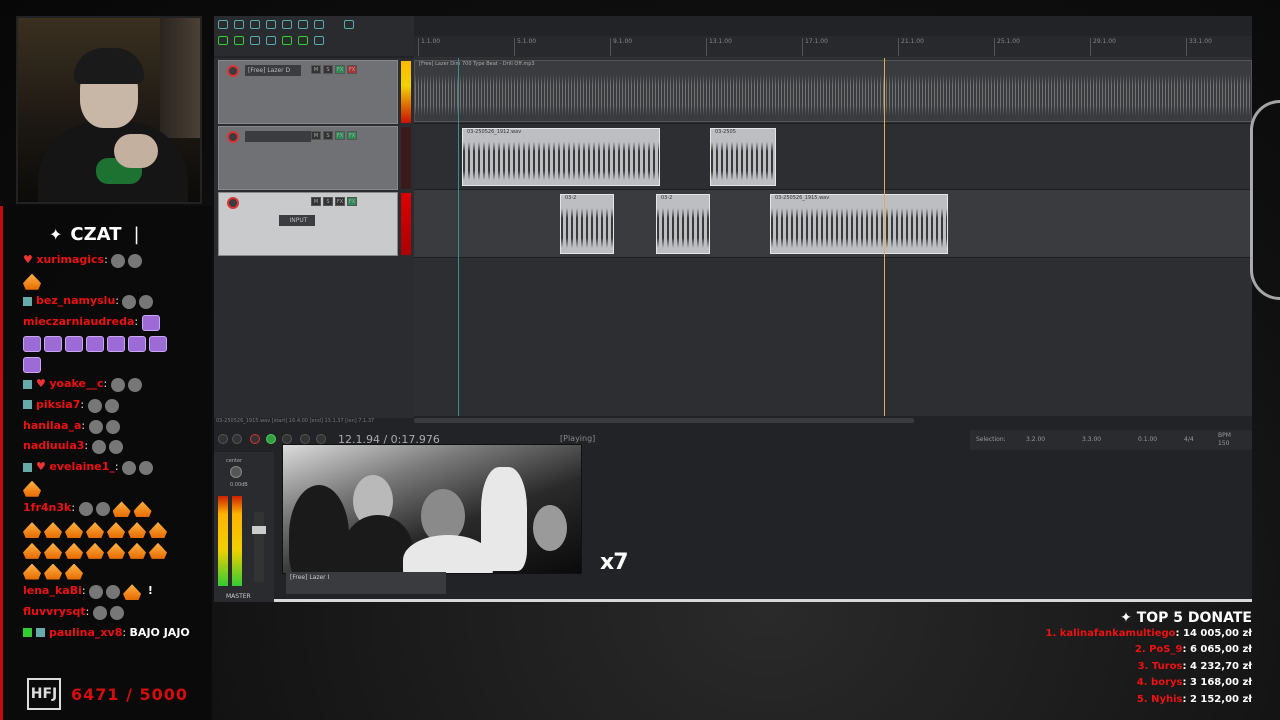  I want to click on chat-username: mieczarniaudreda, so click(79, 322).